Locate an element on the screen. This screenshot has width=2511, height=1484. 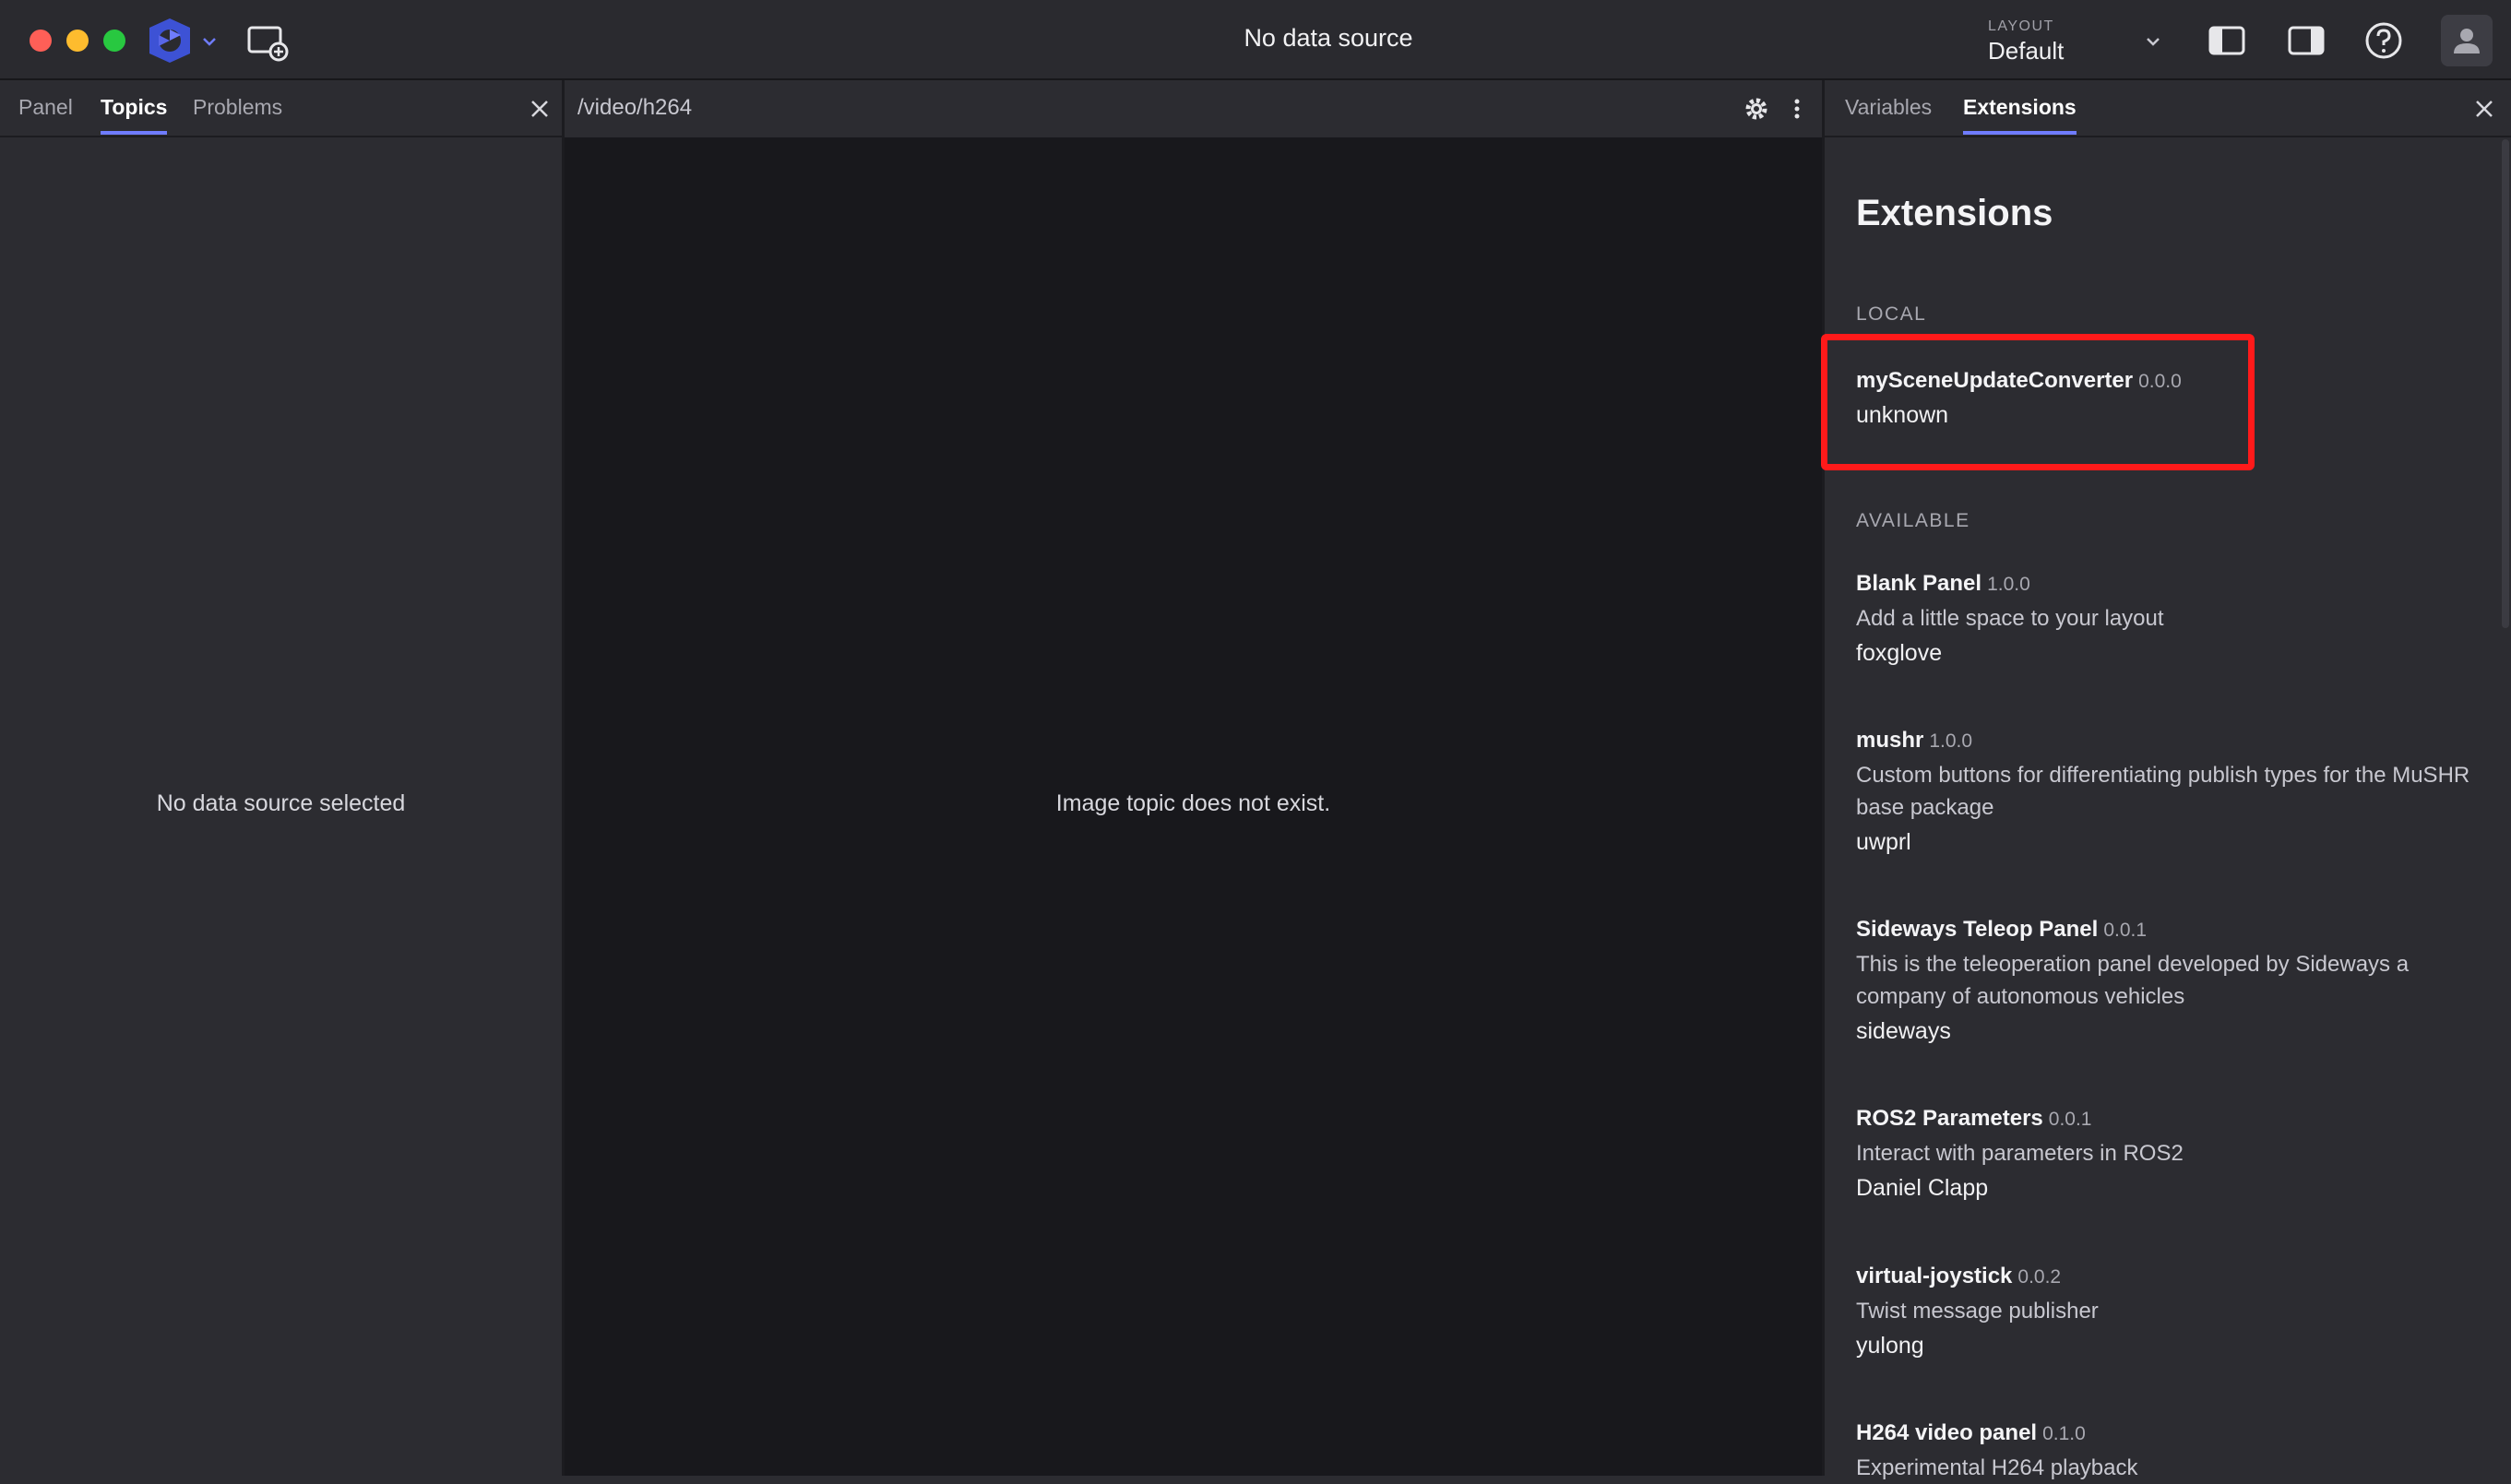
extension-name: Blank Panel is located at coordinates (1919, 583).